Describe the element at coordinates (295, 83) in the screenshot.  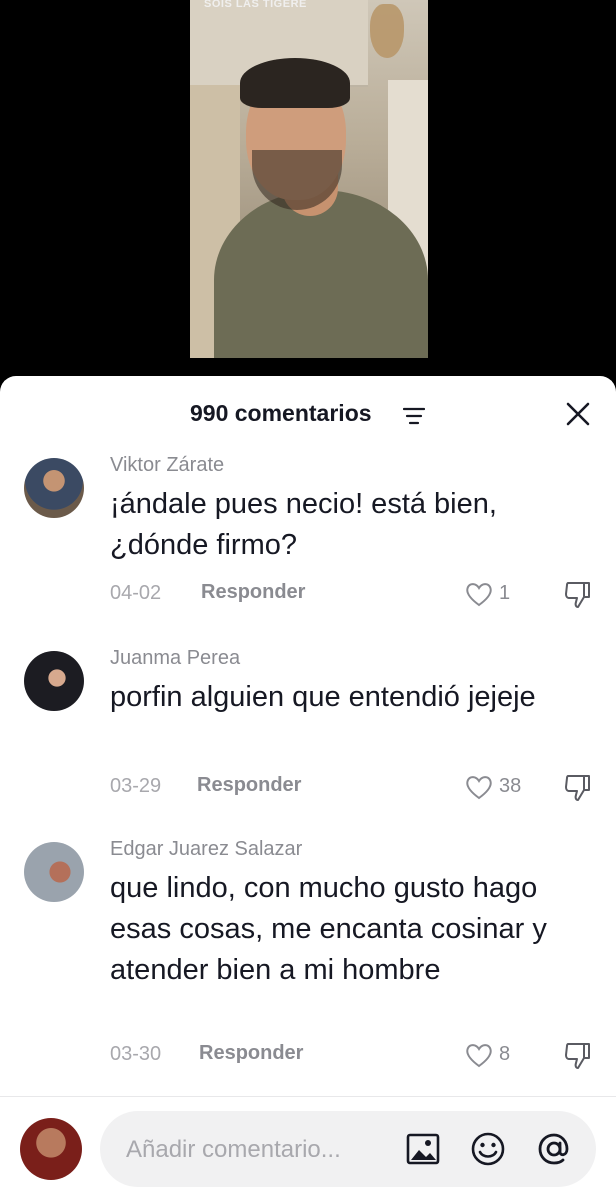
I see `person-hair` at that location.